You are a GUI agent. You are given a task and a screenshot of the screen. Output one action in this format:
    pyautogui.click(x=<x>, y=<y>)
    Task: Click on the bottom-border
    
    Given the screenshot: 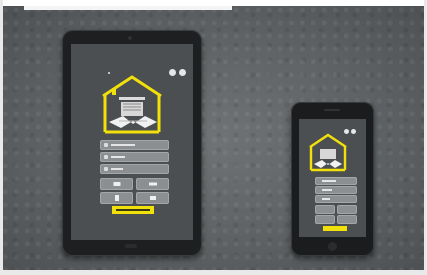 What is the action you would take?
    pyautogui.click(x=213, y=272)
    